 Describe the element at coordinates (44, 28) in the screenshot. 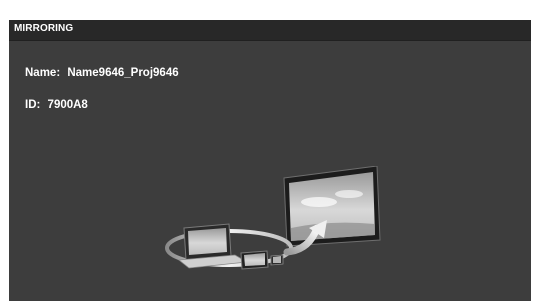

I see `screen-title: MIRRORING` at that location.